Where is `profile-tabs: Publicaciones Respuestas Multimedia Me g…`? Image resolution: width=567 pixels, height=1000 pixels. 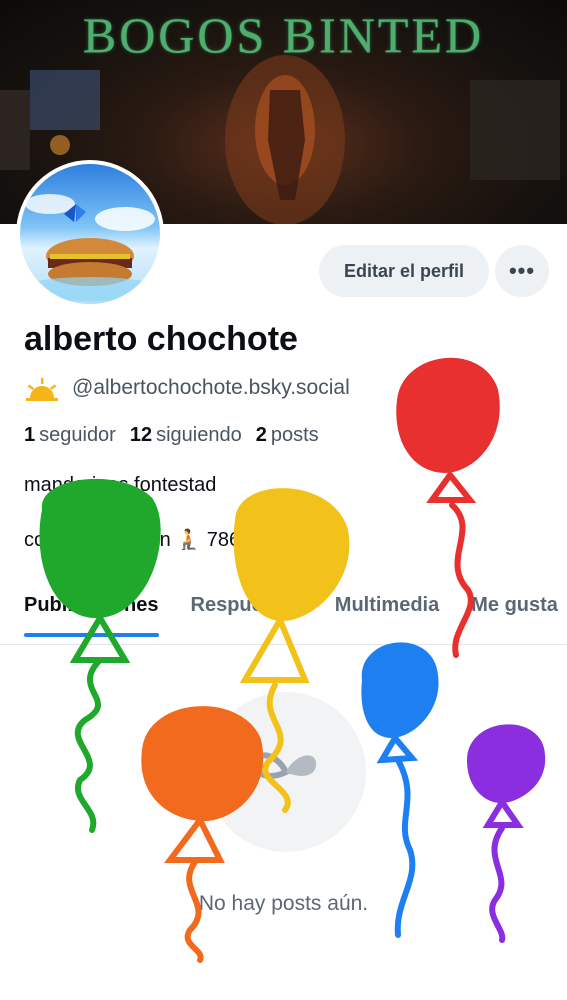
profile-tabs: Publicaciones Respuestas Multimedia Me g… is located at coordinates (291, 615).